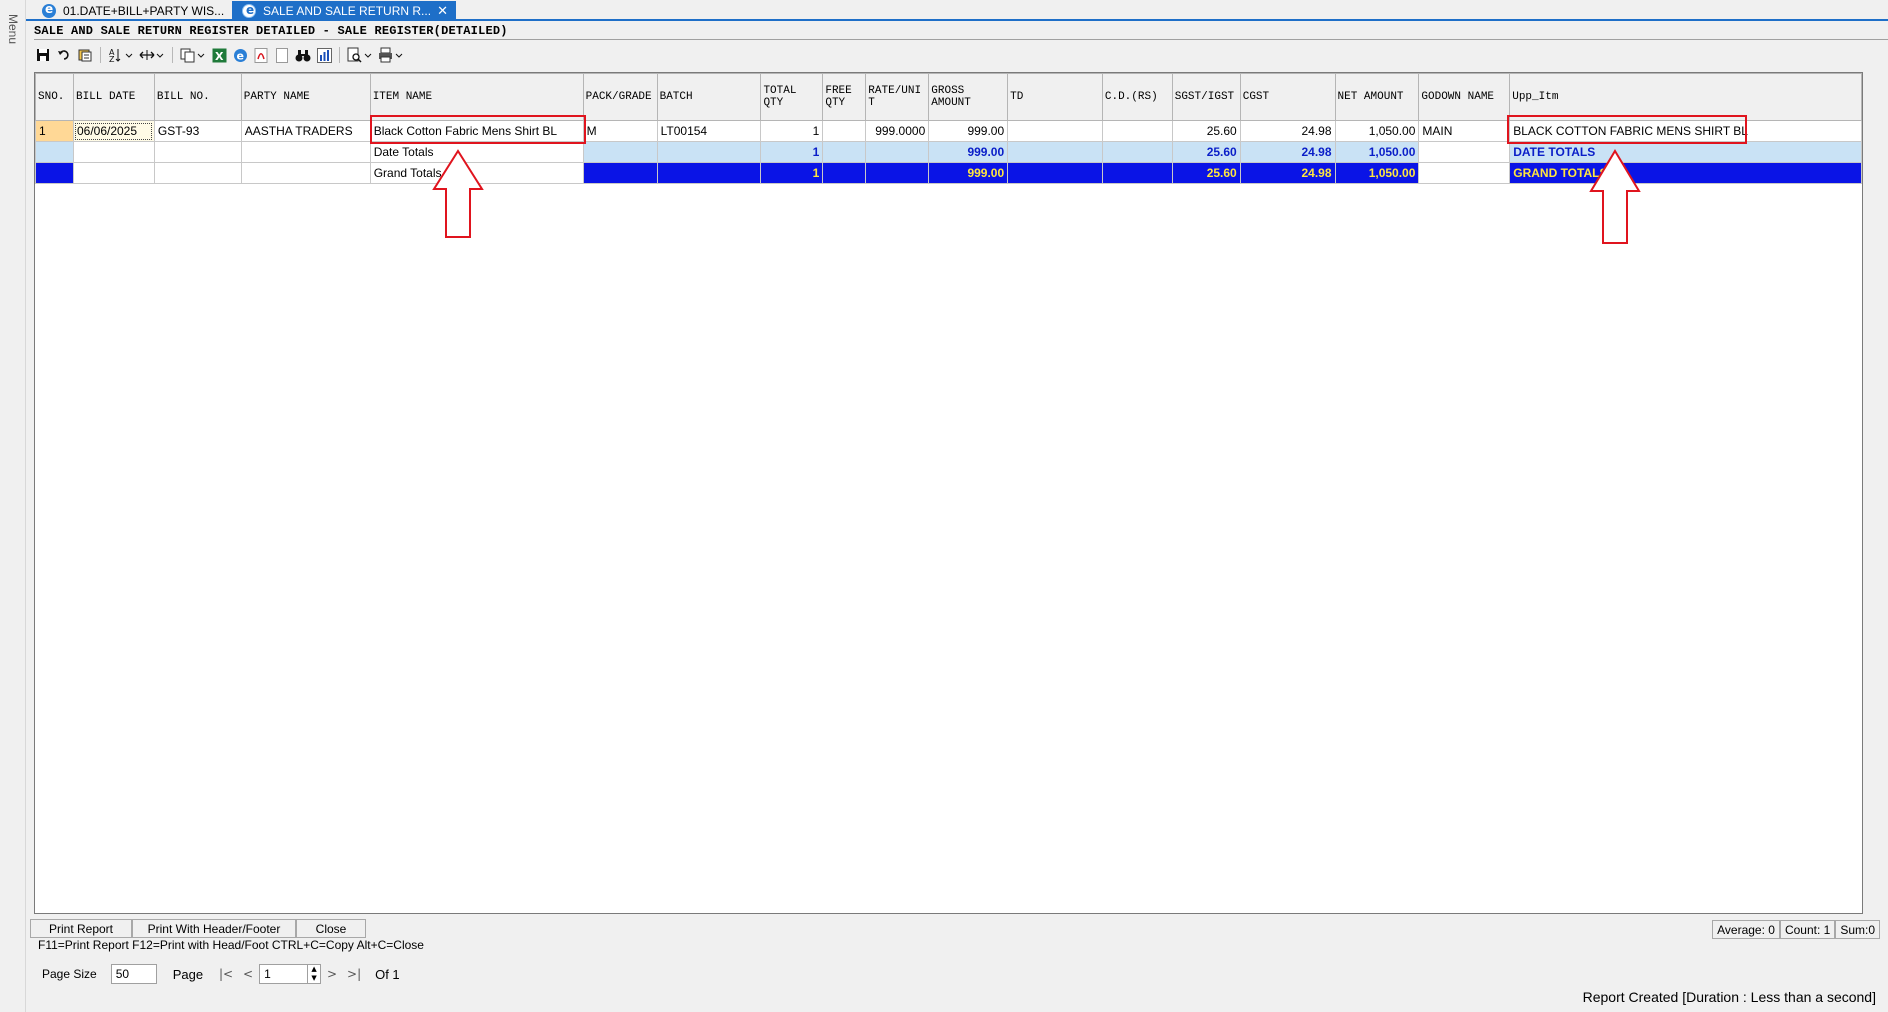 The image size is (1888, 1012). What do you see at coordinates (1464, 131) in the screenshot?
I see `cell-godown: MAIN` at bounding box center [1464, 131].